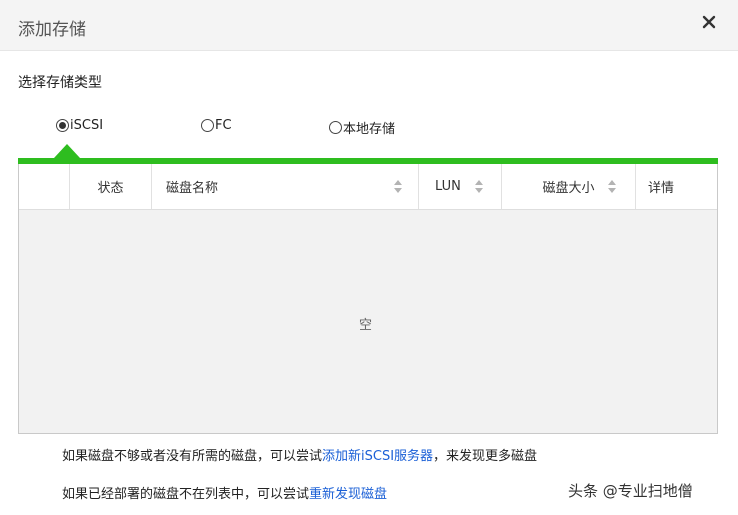 This screenshot has height=515, width=738. What do you see at coordinates (485, 456) in the screenshot?
I see `note-text: ，来发现更多磁盘` at bounding box center [485, 456].